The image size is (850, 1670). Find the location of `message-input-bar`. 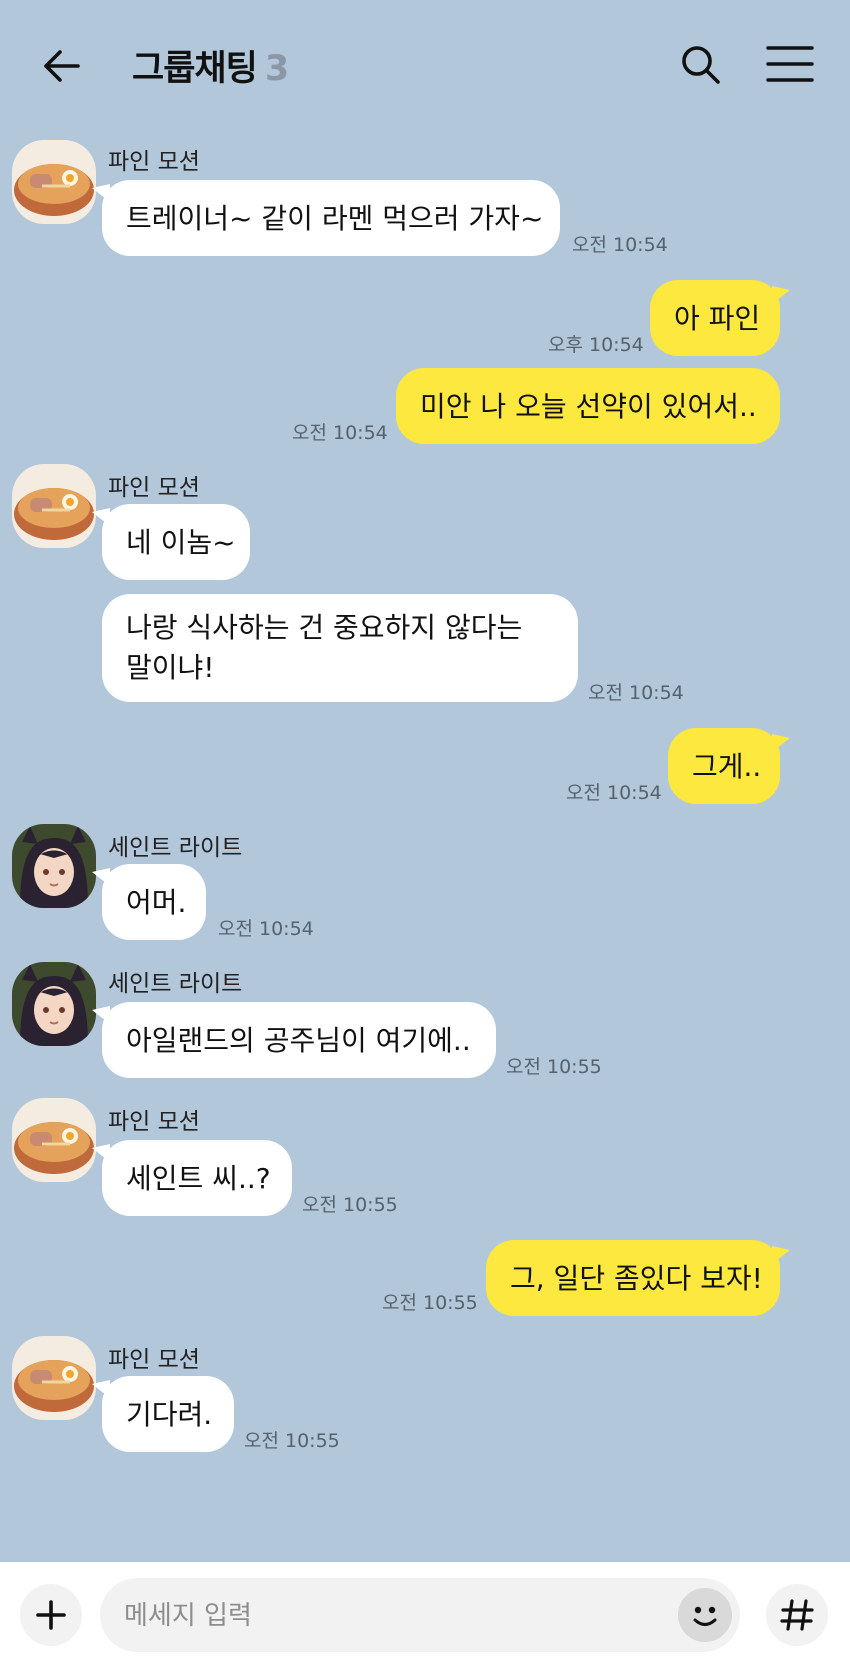

message-input-bar is located at coordinates (425, 1616).